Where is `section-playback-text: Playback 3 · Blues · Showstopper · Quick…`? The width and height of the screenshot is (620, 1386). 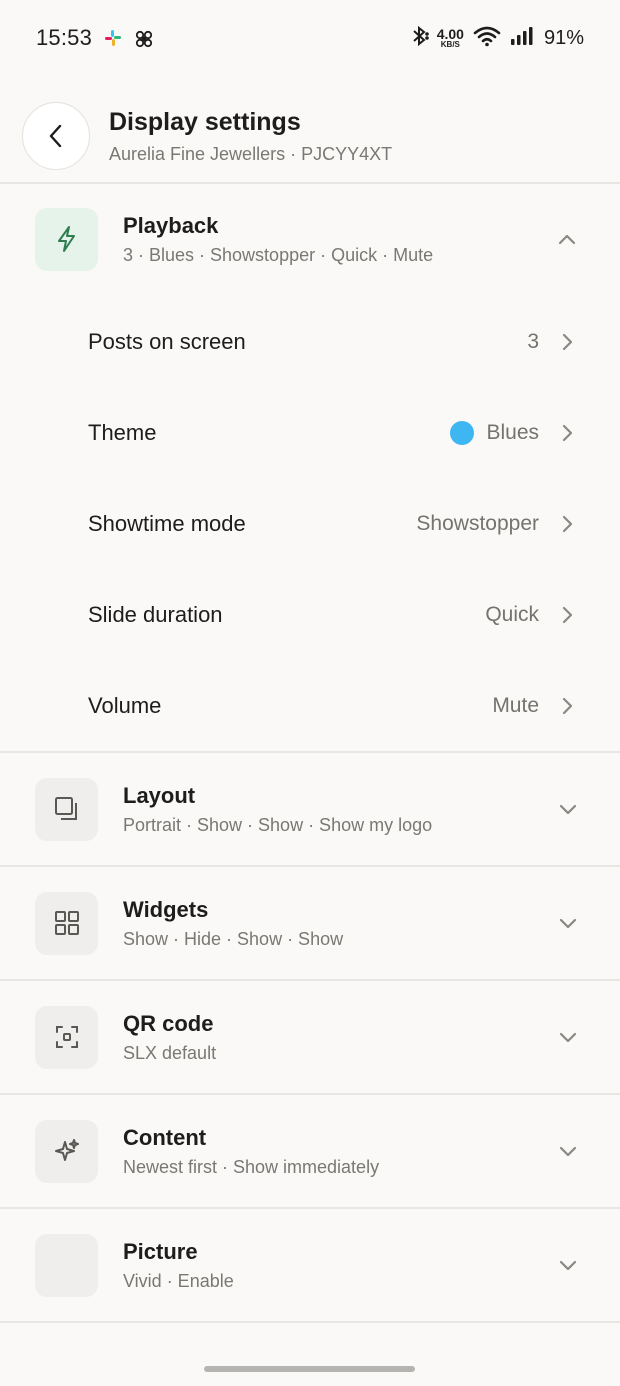 section-playback-text: Playback 3 · Blues · Showstopper · Quick… is located at coordinates (278, 239).